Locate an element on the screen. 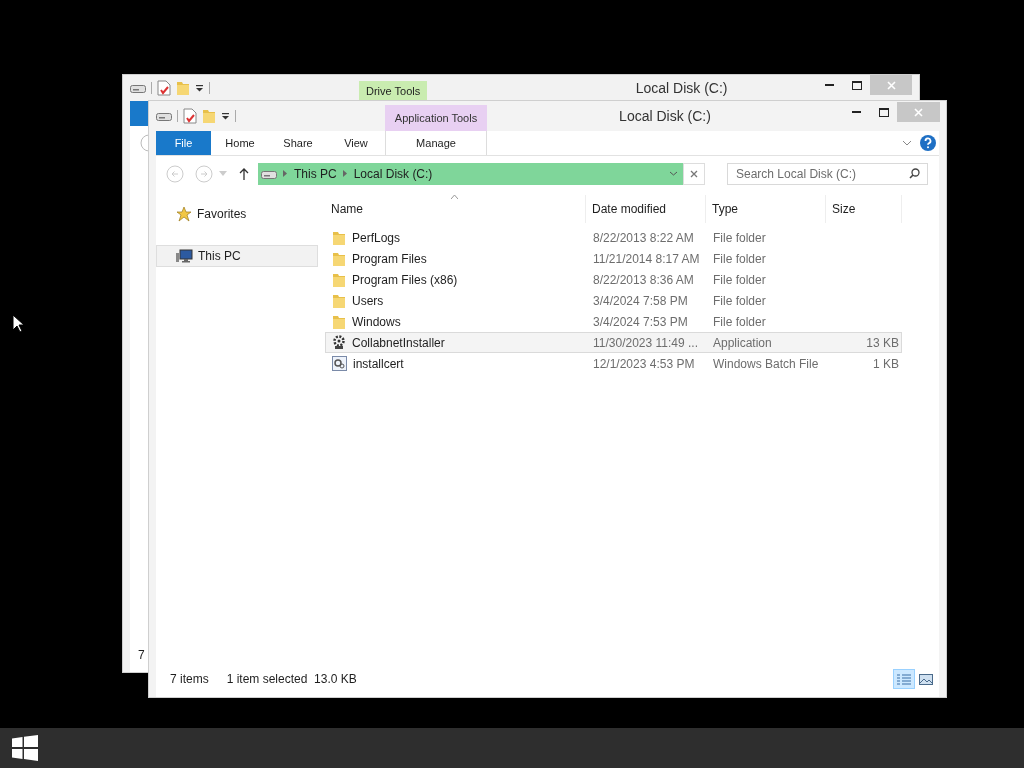  status-text: 1 item selected 13.0 KB is located at coordinates (291, 679).